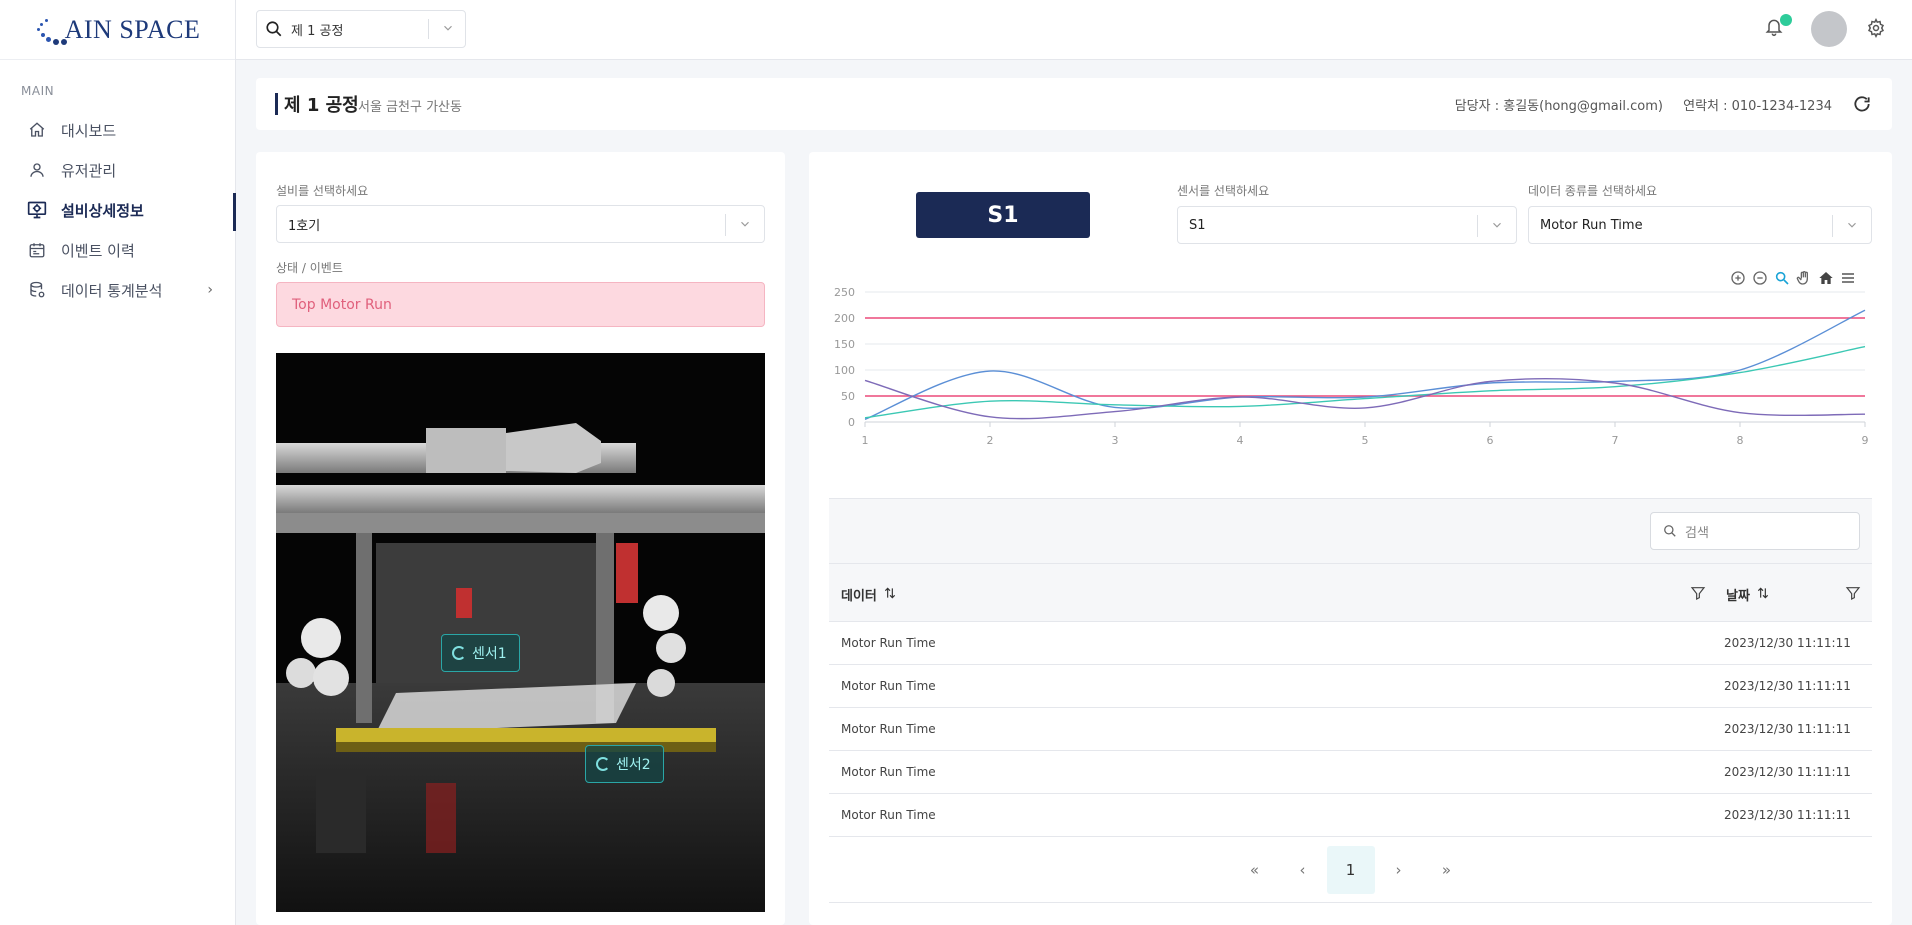  I want to click on x-tick-label: 8, so click(1740, 440).